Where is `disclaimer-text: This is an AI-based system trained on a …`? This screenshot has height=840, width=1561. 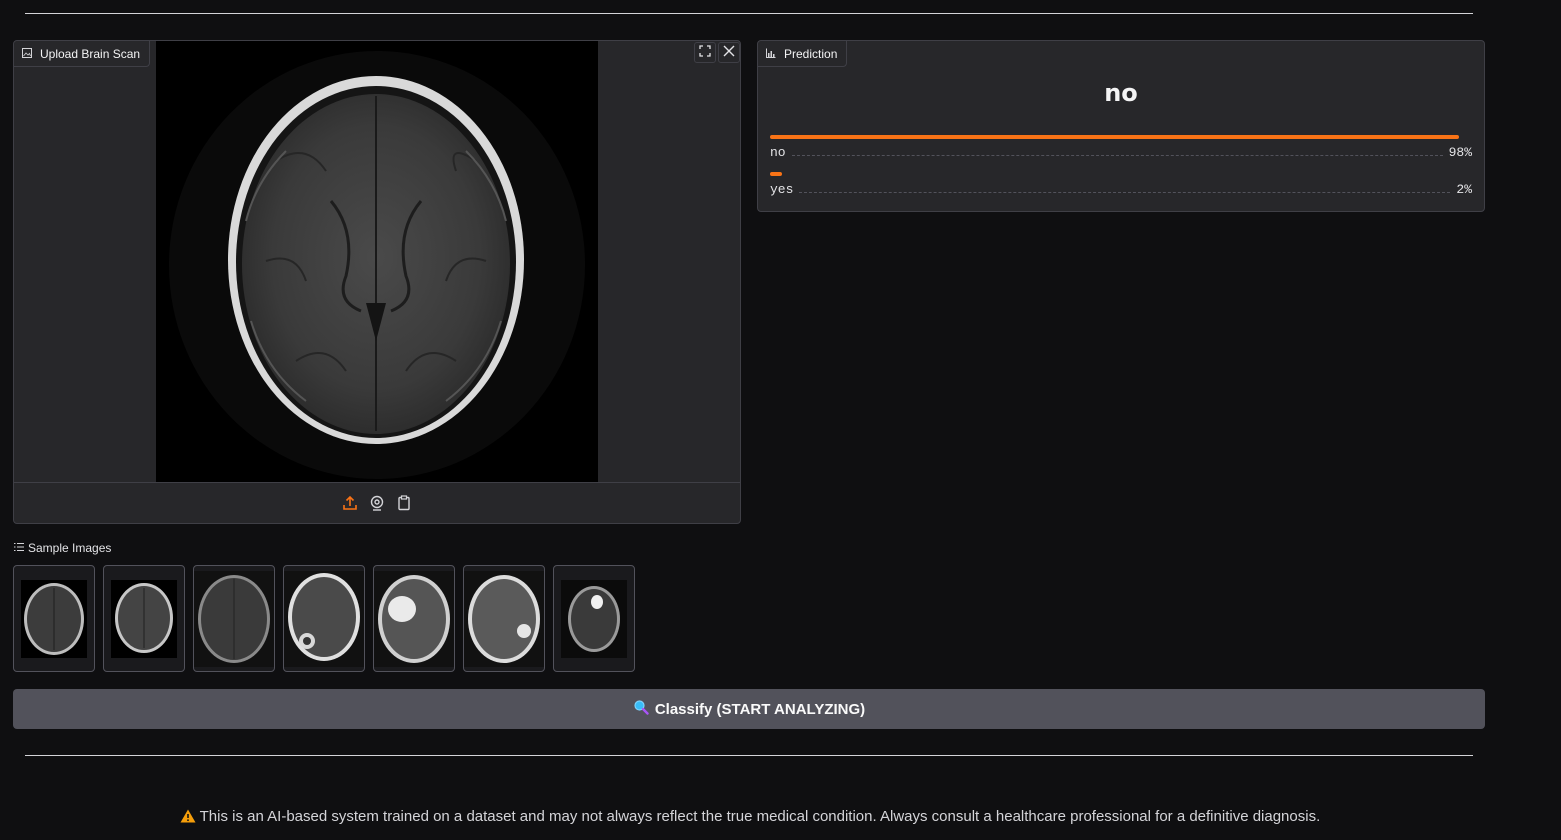
disclaimer-text: This is an AI-based system trained on a … is located at coordinates (760, 816).